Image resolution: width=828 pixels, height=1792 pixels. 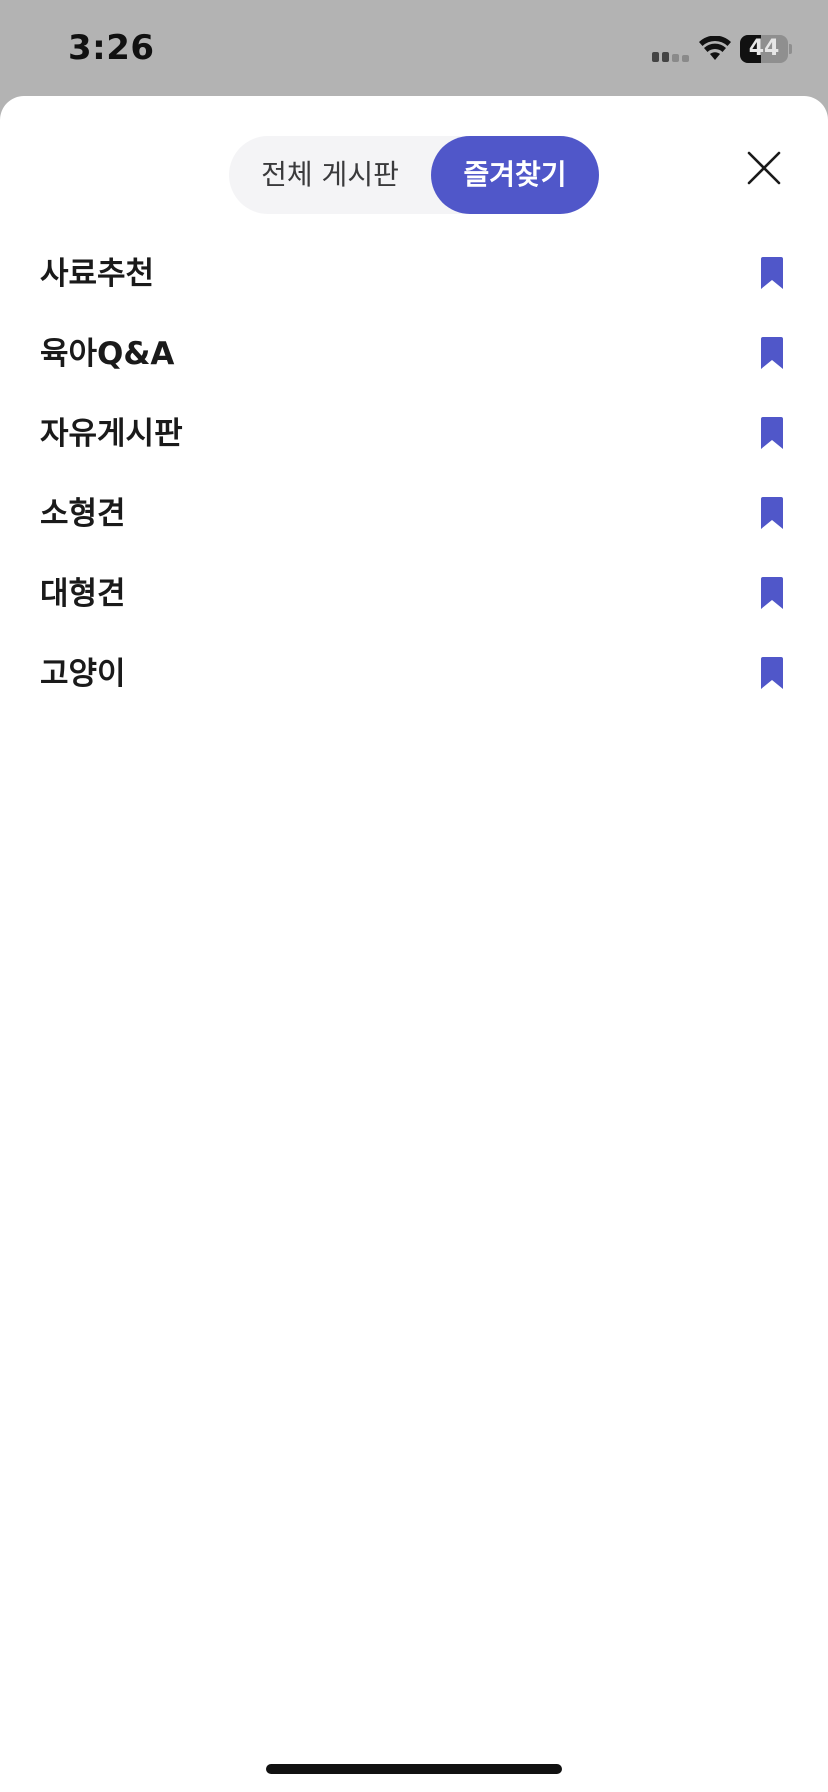 What do you see at coordinates (515, 175) in the screenshot?
I see `tab-favorites: 즐겨찾기` at bounding box center [515, 175].